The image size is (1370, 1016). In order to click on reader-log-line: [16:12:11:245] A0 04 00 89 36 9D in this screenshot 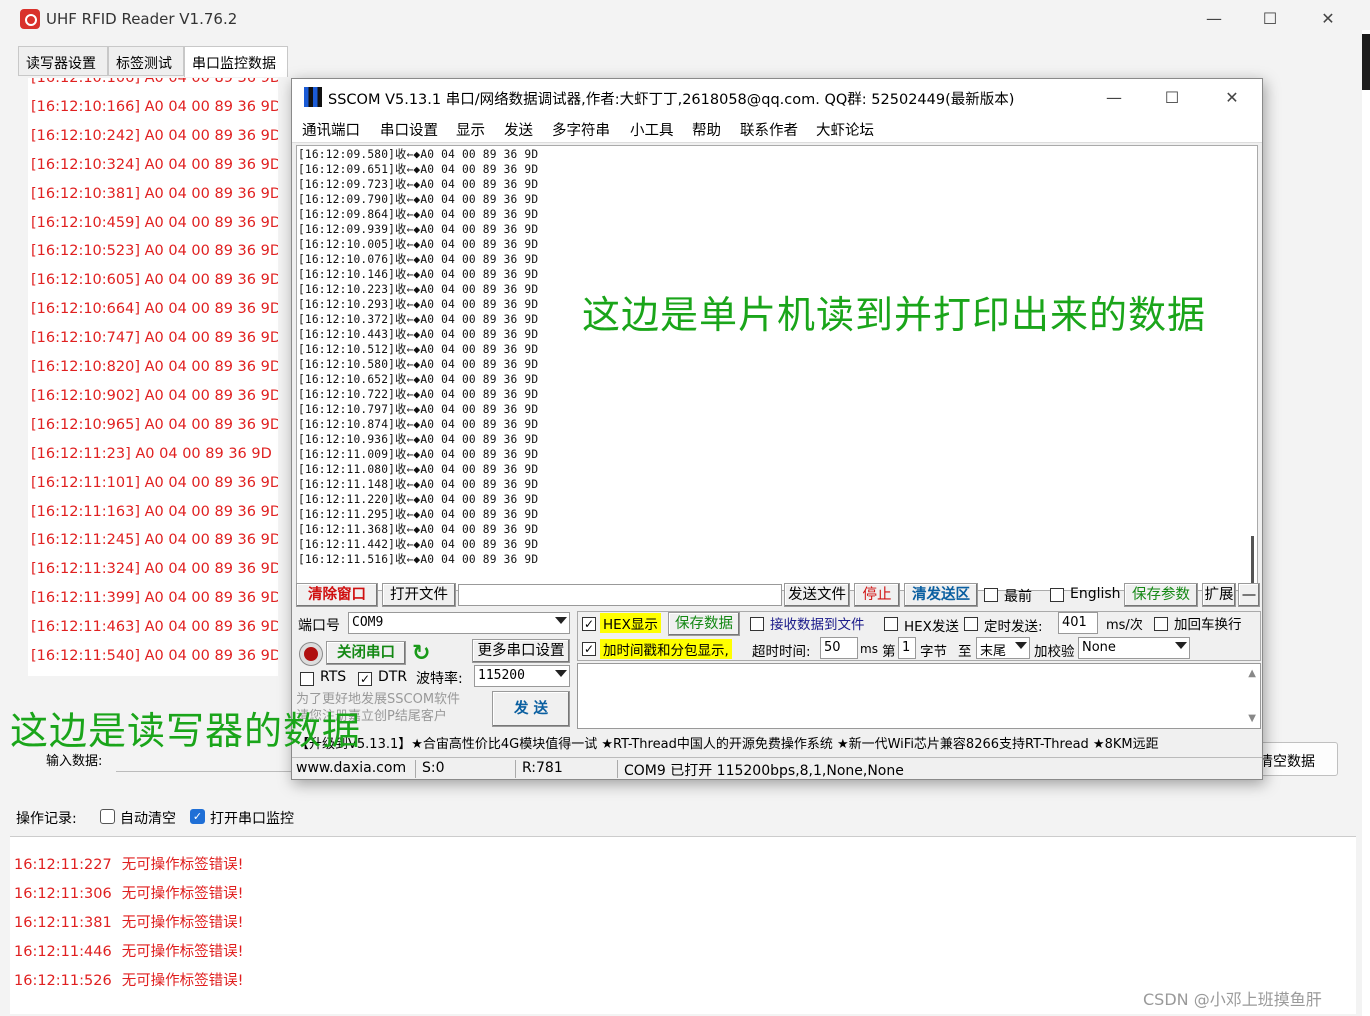, I will do `click(154, 540)`.